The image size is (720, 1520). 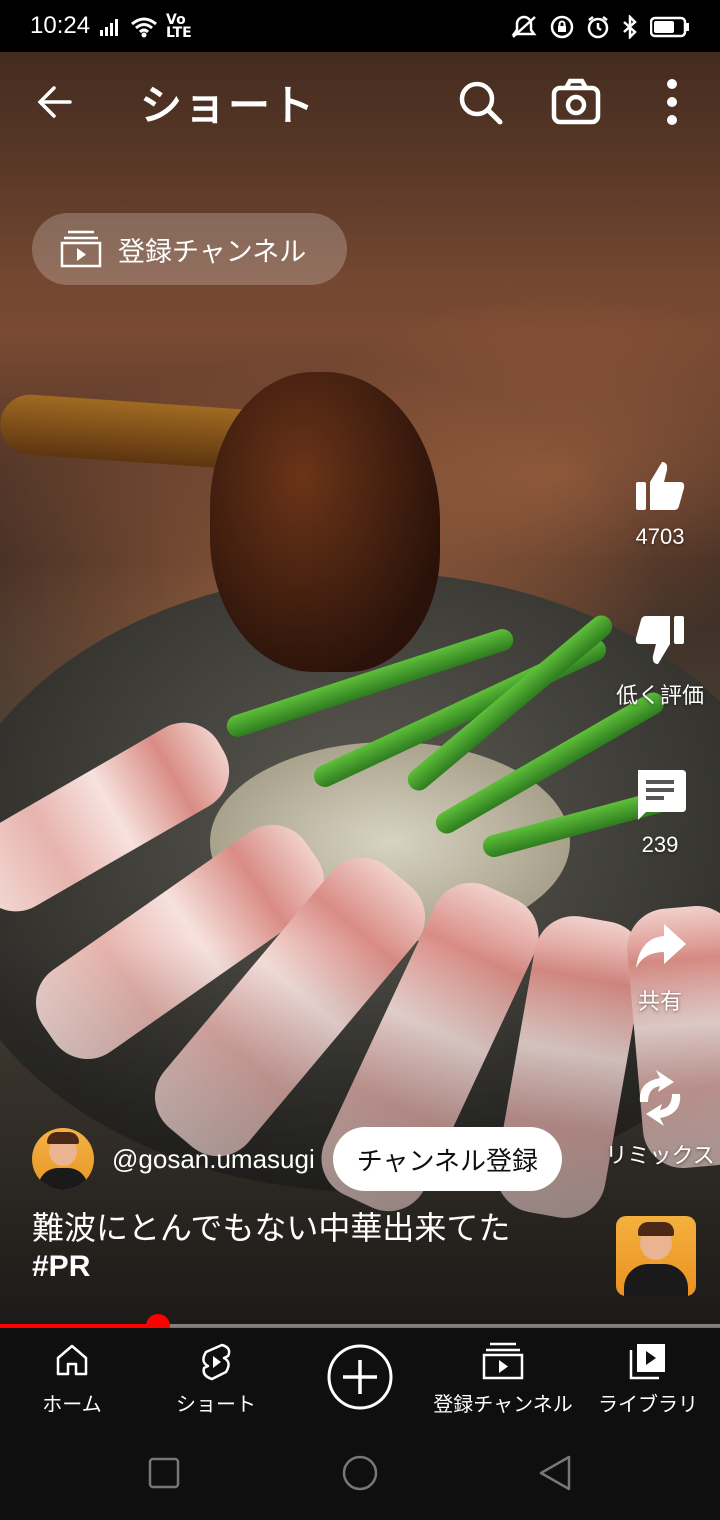 I want to click on alarm-icon, so click(x=598, y=27).